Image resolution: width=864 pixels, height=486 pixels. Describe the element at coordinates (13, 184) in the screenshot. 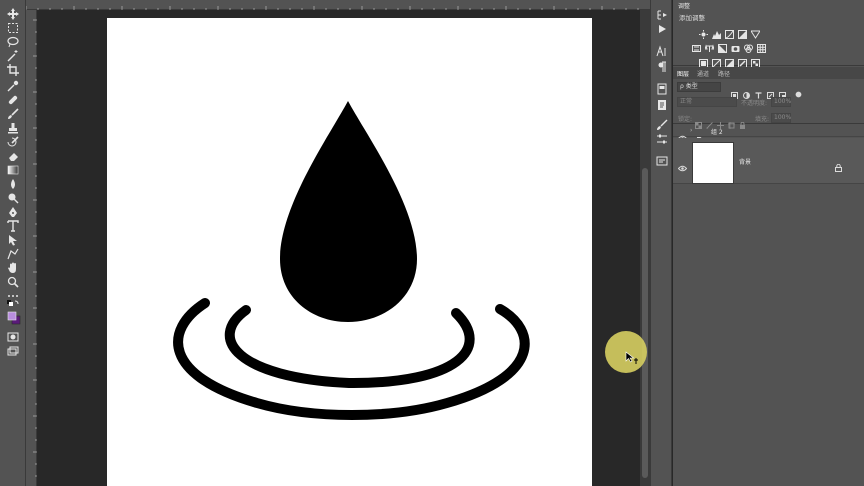

I see `blur-tool-icon` at that location.